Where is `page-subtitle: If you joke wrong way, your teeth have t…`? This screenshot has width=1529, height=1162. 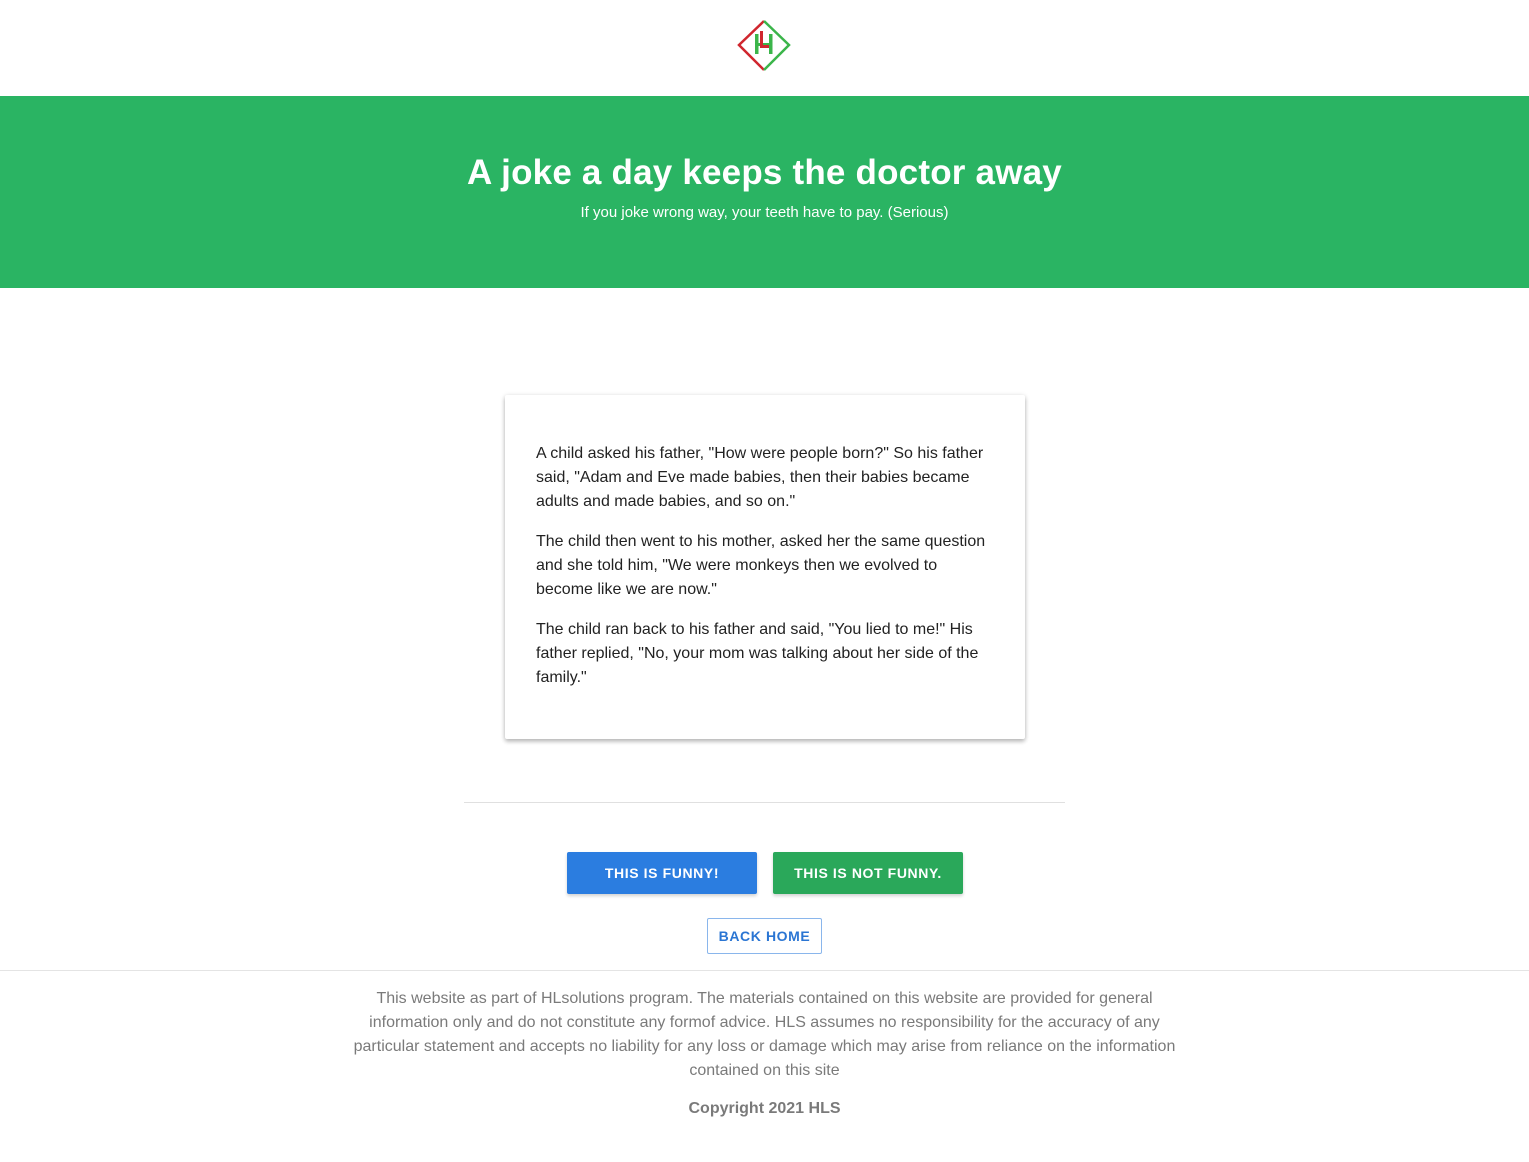
page-subtitle: If you joke wrong way, your teeth have t… is located at coordinates (764, 212).